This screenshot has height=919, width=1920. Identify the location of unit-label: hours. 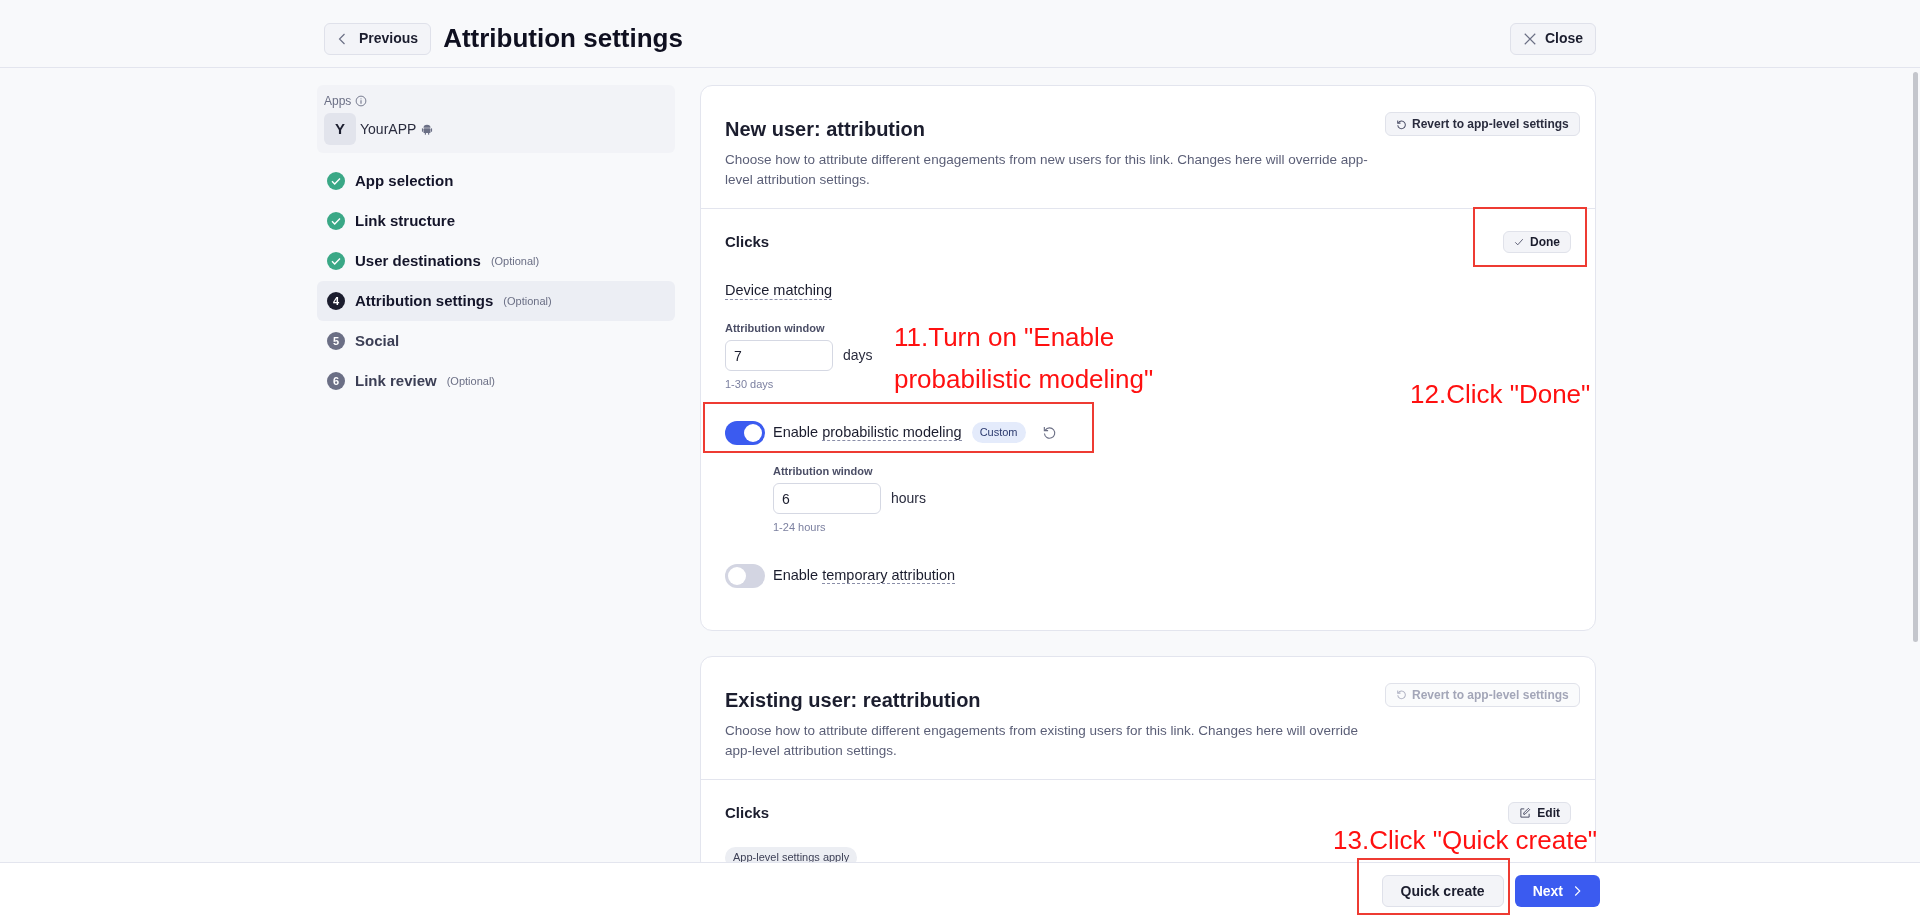
(909, 498).